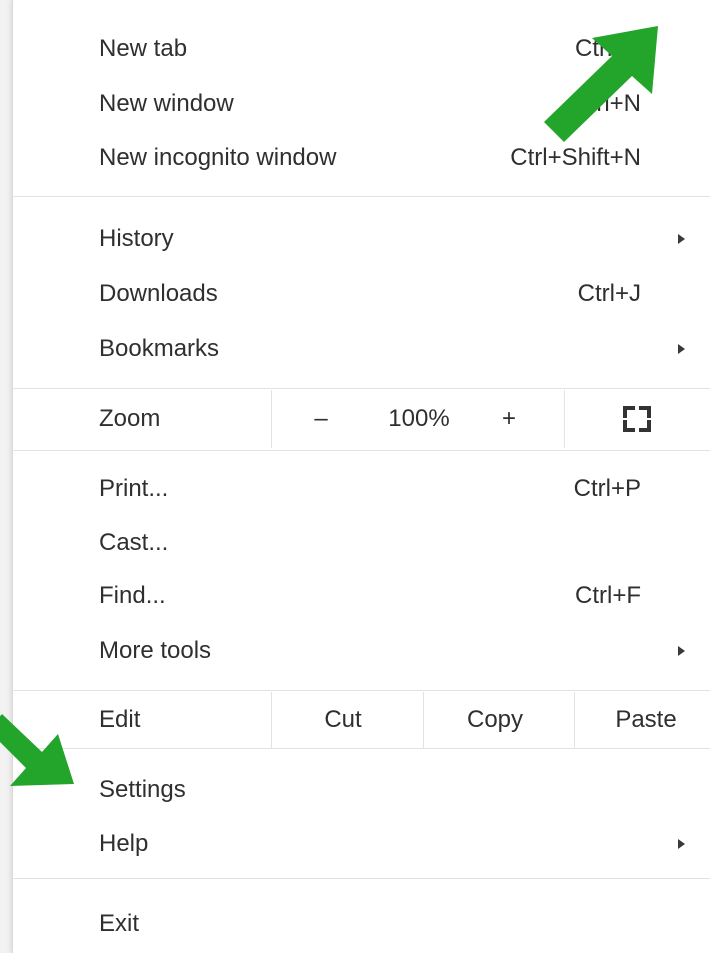 The height and width of the screenshot is (953, 710). I want to click on menu-item-label: New incognito window, so click(218, 157).